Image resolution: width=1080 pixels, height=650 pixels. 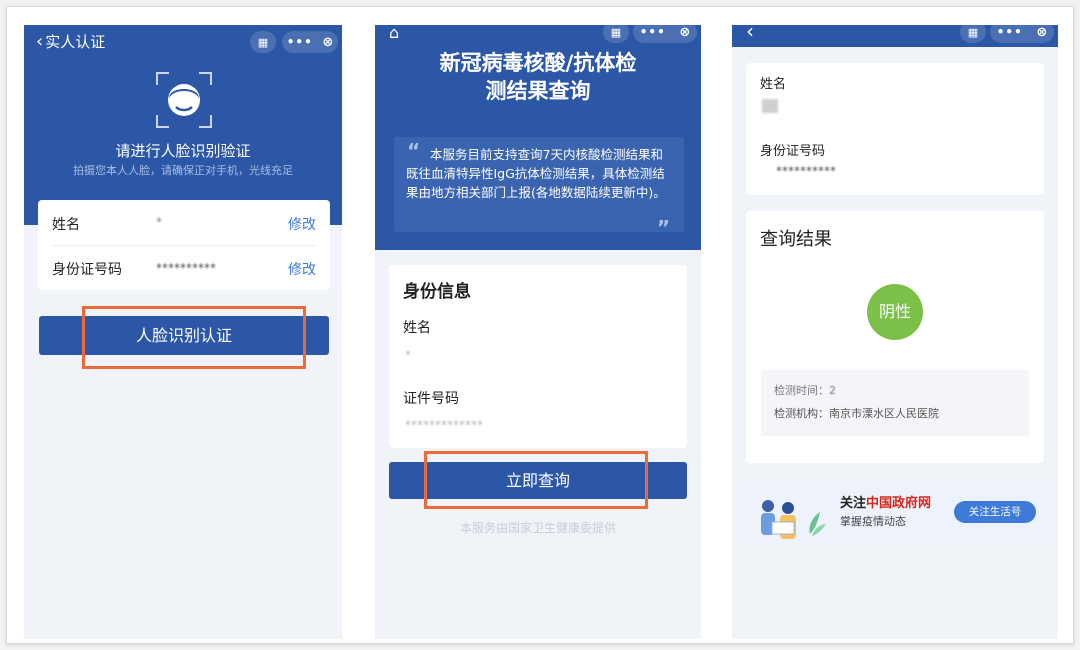 I want to click on test-time-row: 检测时间：2, so click(x=805, y=390).